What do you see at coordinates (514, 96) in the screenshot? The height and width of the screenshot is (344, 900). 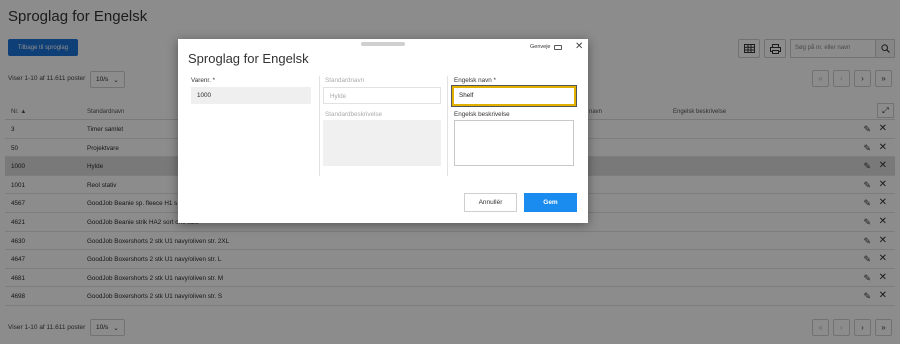 I see `engelsk-navn-input: Shelf` at bounding box center [514, 96].